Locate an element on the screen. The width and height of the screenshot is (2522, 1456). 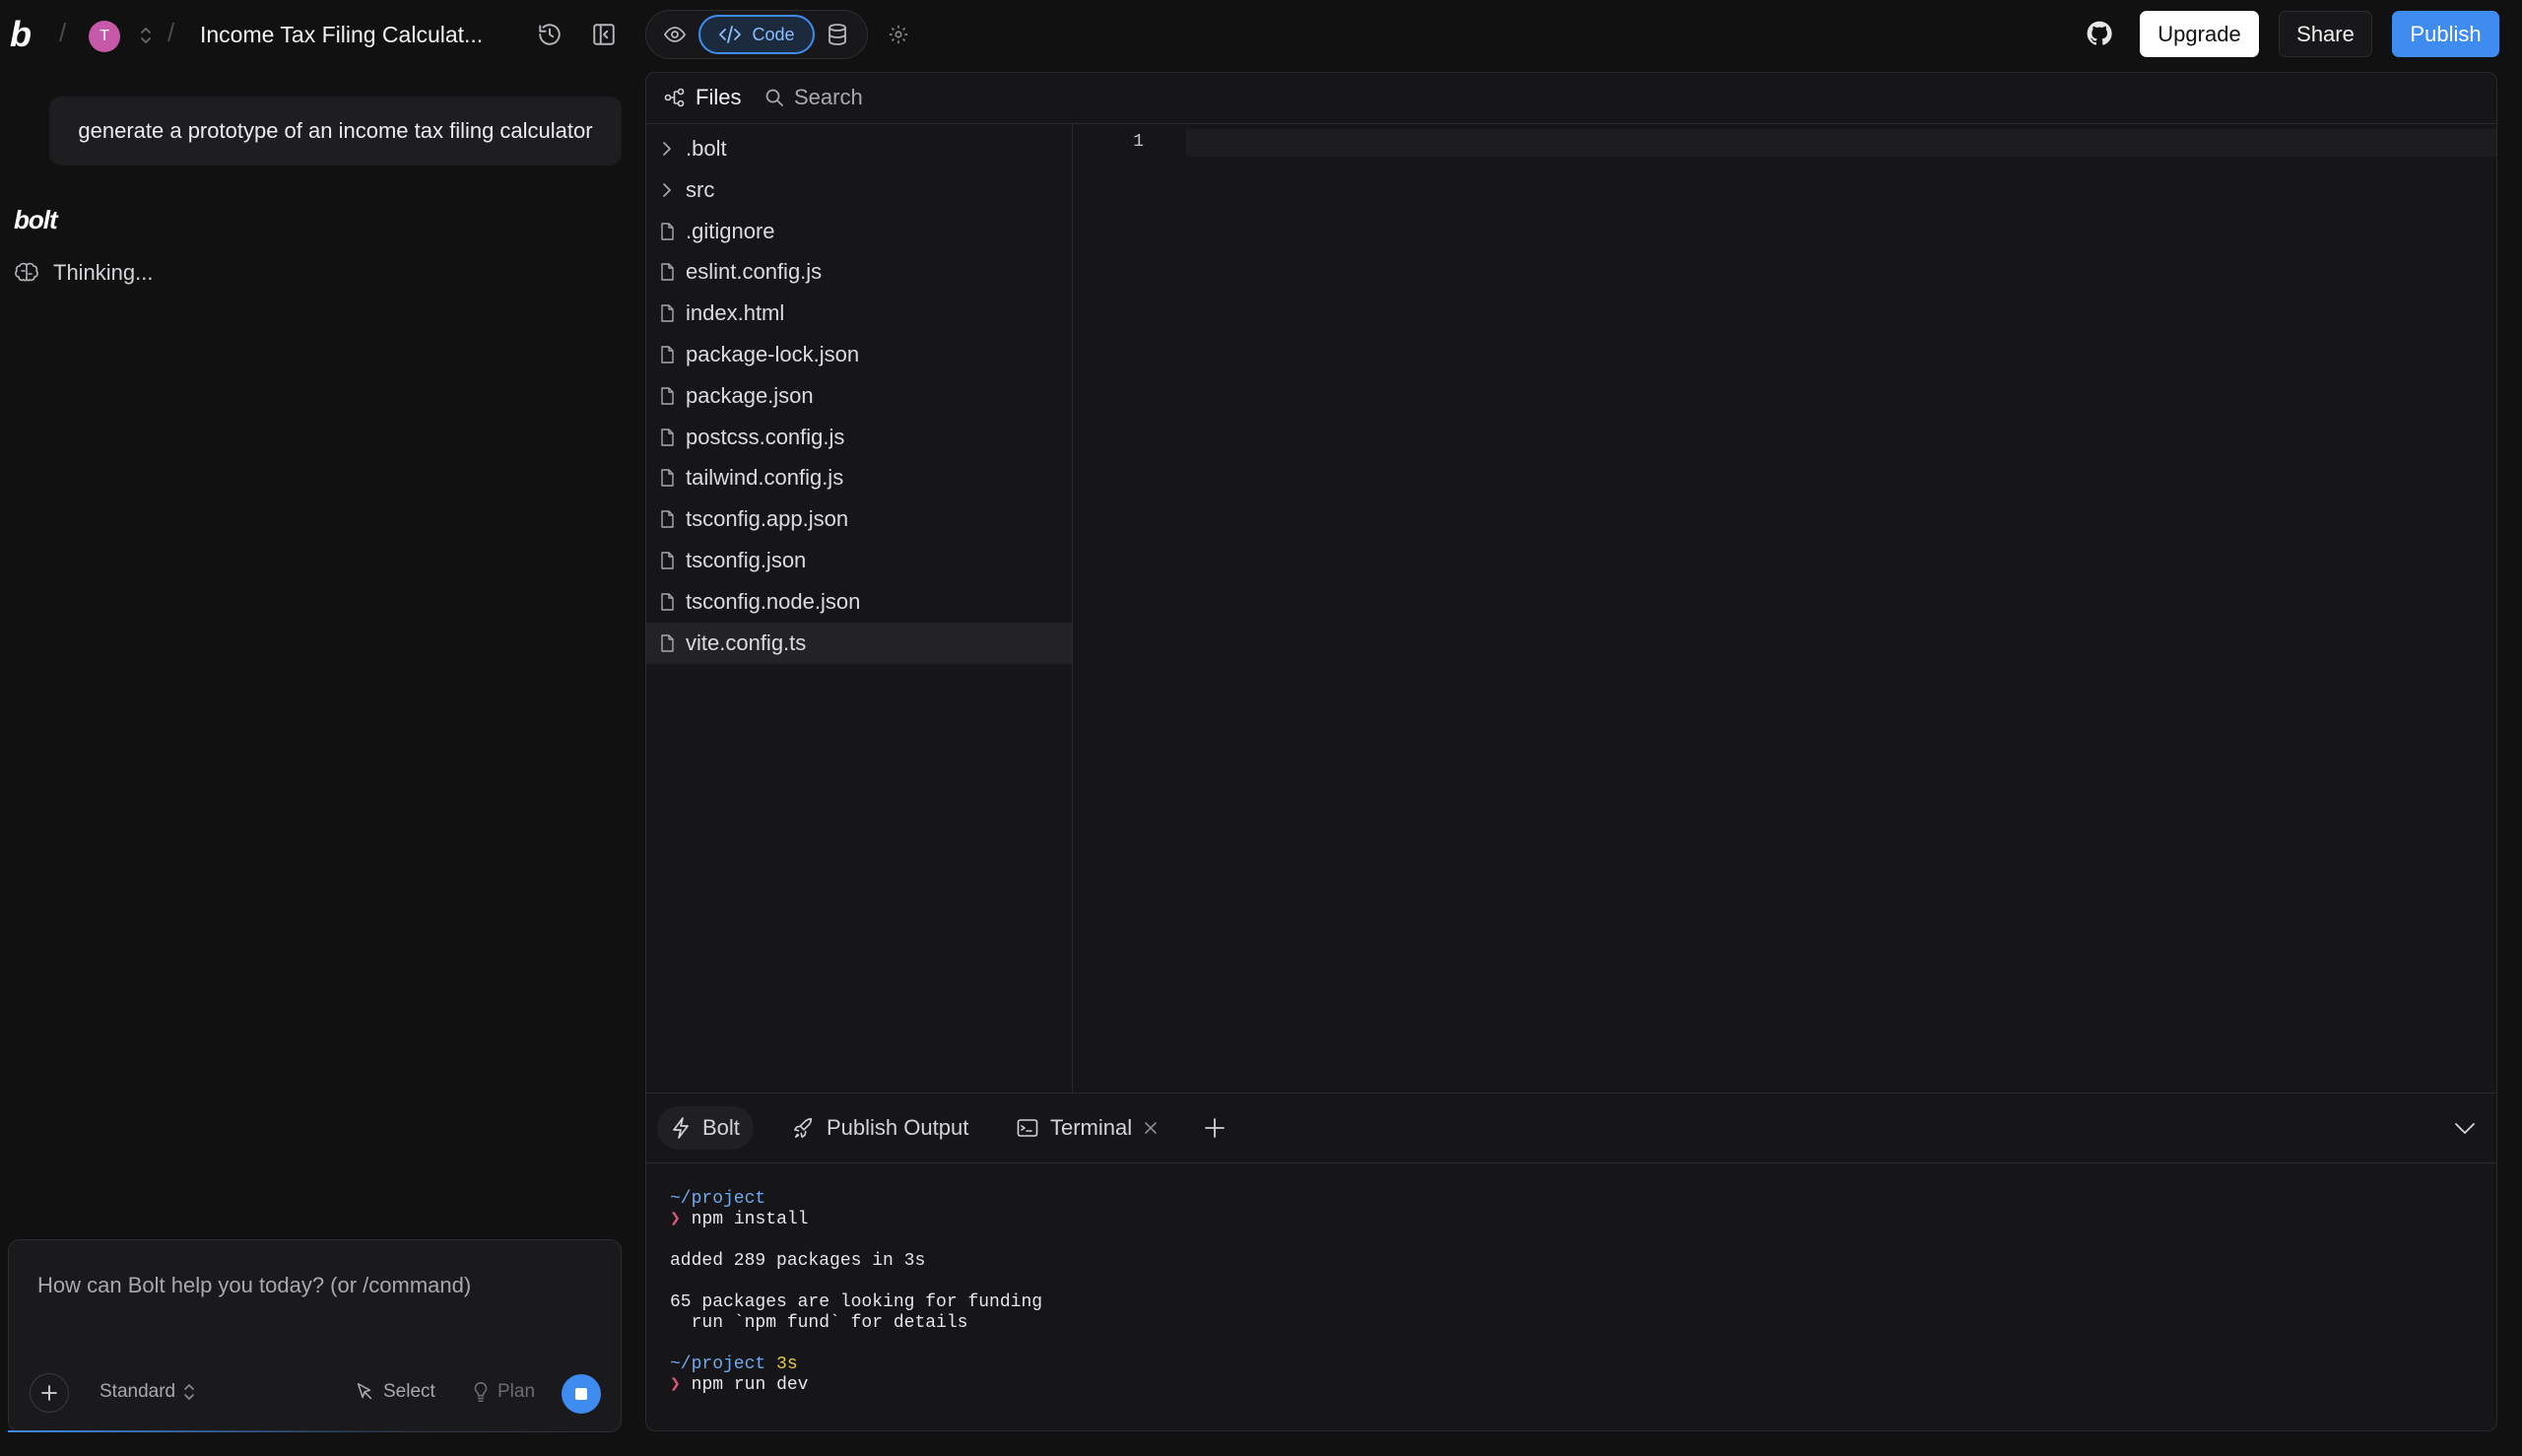
select-label: Select is located at coordinates (409, 1391).